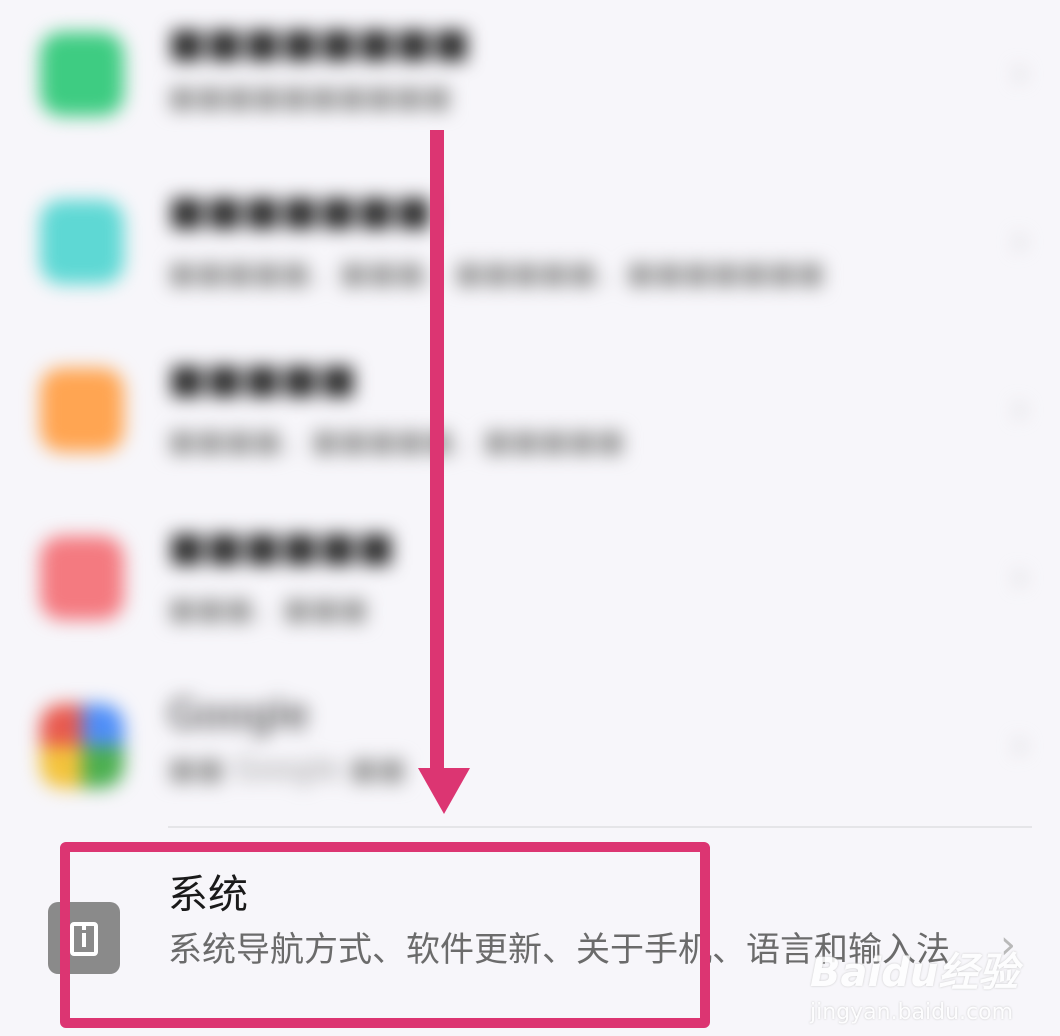 The width and height of the screenshot is (1060, 1036). Describe the element at coordinates (239, 715) in the screenshot. I see `settings-item-title: Google` at that location.